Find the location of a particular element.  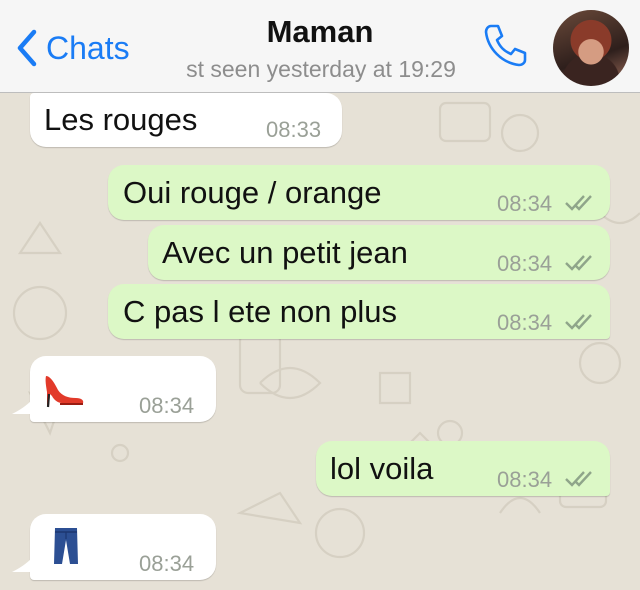

contact-avatar is located at coordinates (591, 48).